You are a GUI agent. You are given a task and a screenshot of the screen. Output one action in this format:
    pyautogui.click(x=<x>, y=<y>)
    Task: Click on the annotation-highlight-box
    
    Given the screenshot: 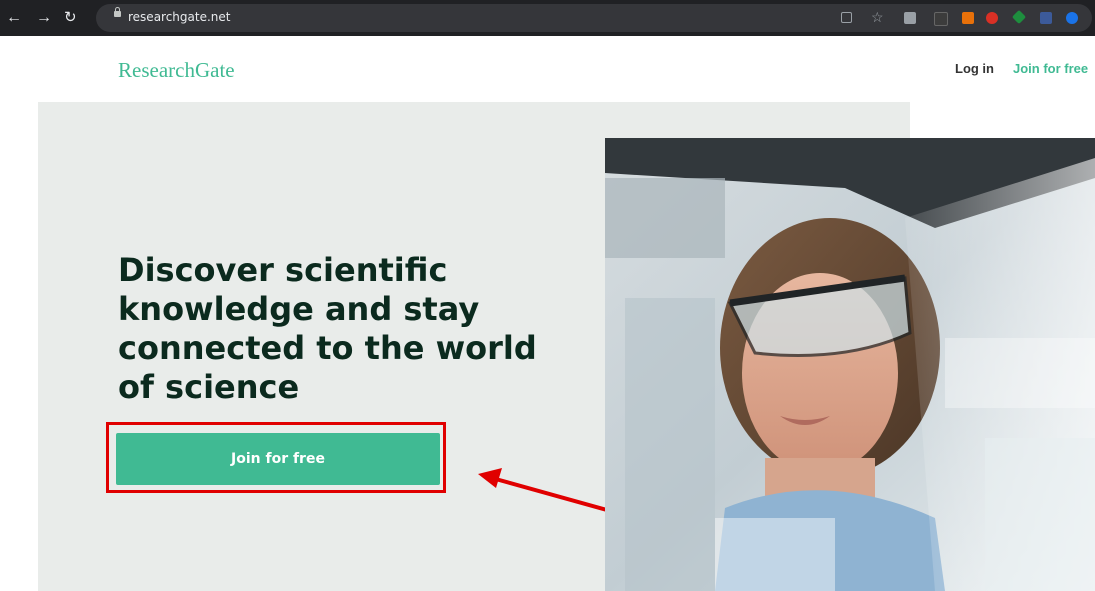 What is the action you would take?
    pyautogui.click(x=276, y=457)
    